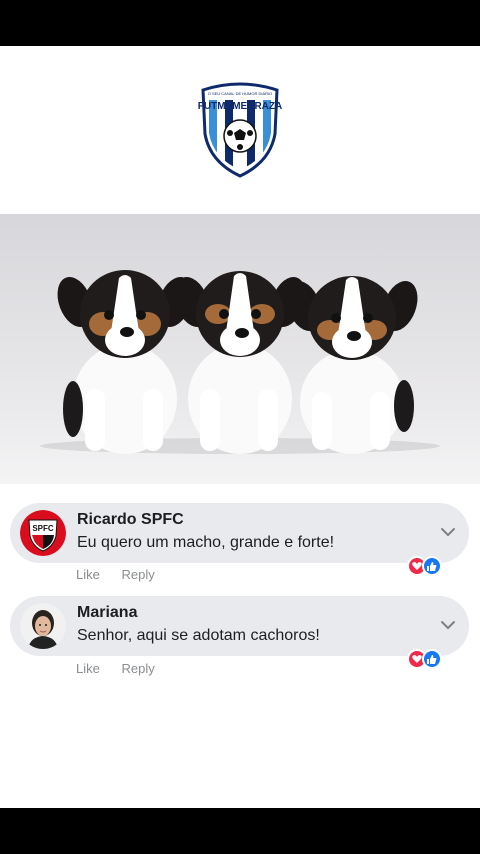 The height and width of the screenshot is (854, 480). Describe the element at coordinates (239, 626) in the screenshot. I see `comment-mariana: Mariana Senhor, aqui se adotam cachoros!` at that location.